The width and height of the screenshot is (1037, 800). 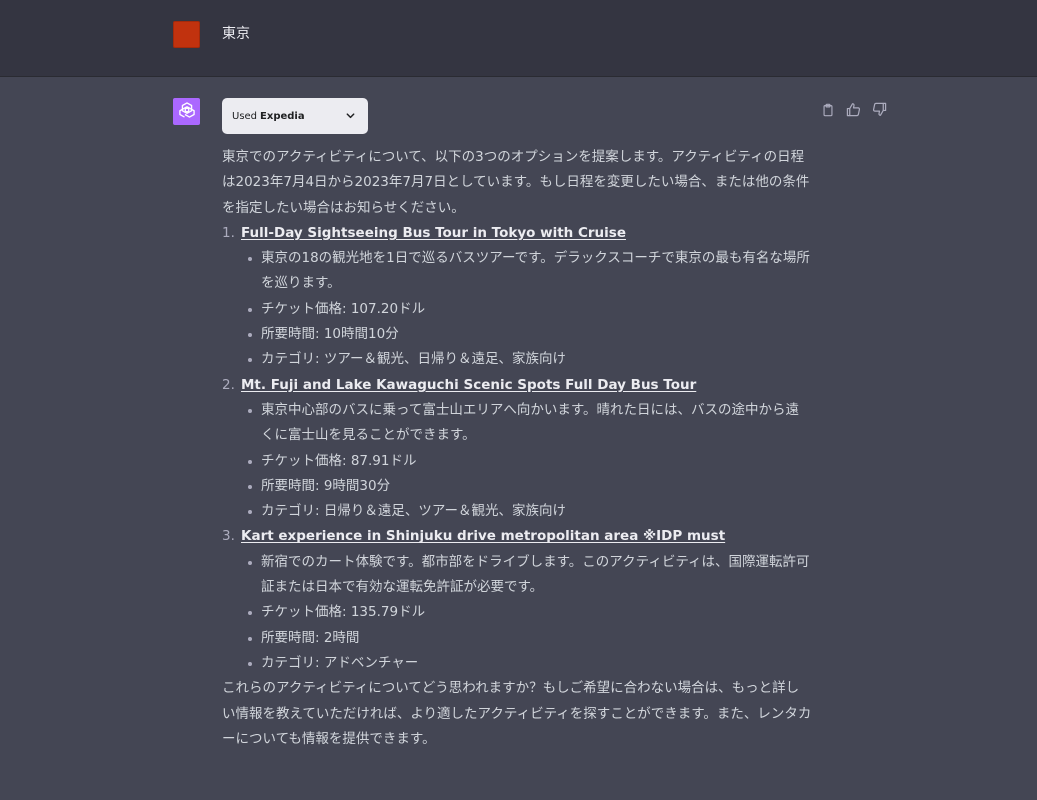 What do you see at coordinates (282, 116) in the screenshot?
I see `plugin-name: Expedia` at bounding box center [282, 116].